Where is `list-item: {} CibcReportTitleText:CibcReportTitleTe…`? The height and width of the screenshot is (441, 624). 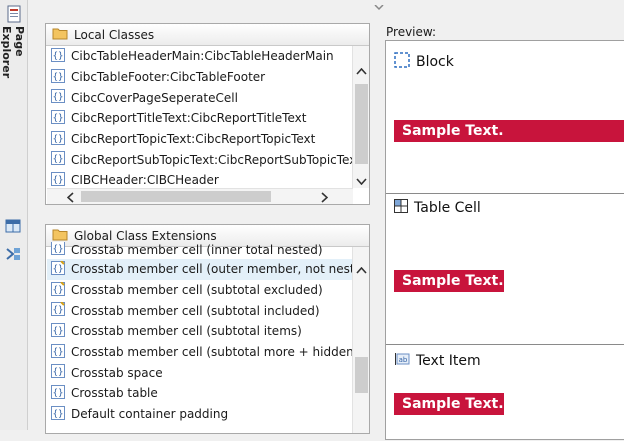
list-item: {} CibcReportTitleText:CibcReportTitleTe… is located at coordinates (199, 118).